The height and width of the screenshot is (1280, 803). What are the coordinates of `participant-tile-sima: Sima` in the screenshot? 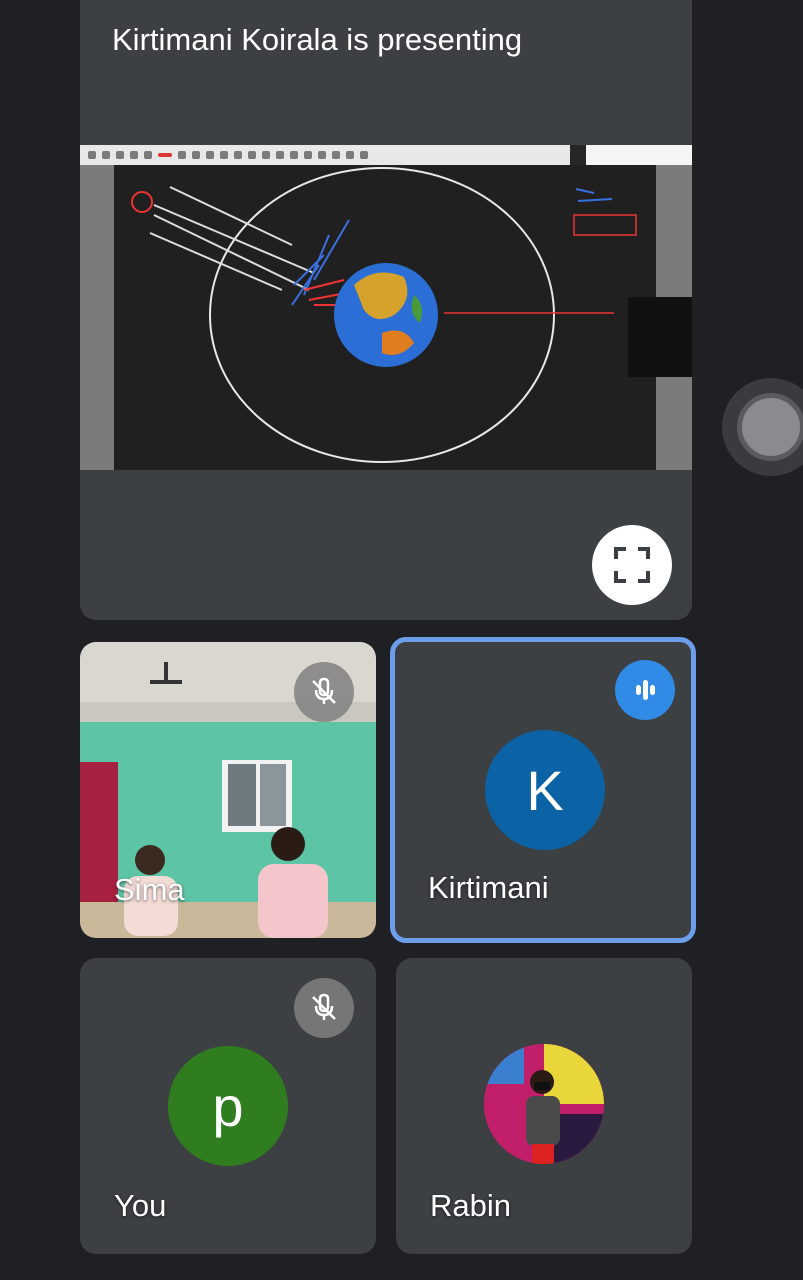 It's located at (228, 790).